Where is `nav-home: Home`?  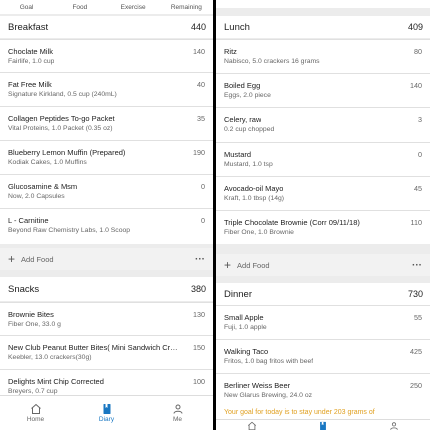 nav-home: Home is located at coordinates (35, 413).